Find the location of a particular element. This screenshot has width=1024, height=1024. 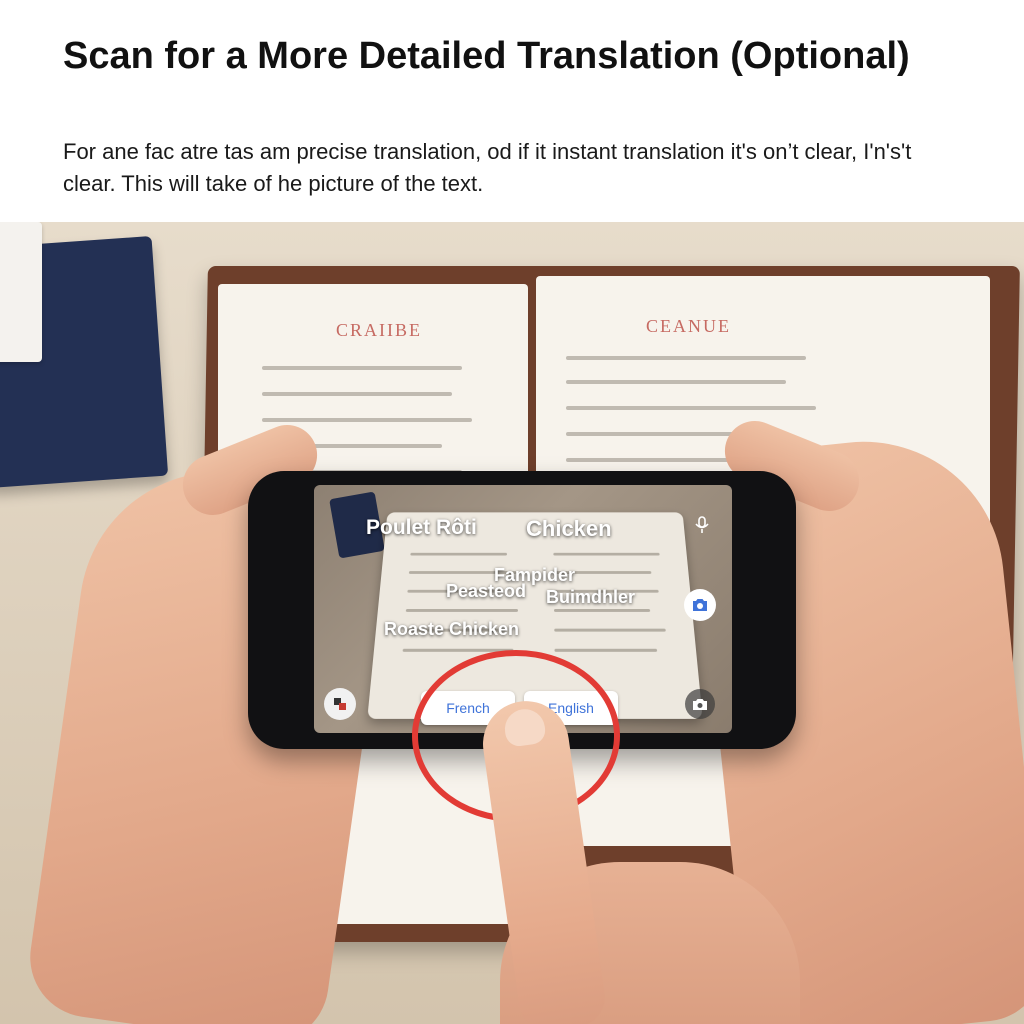

ar-label: Roaste Chicken is located at coordinates (451, 629).